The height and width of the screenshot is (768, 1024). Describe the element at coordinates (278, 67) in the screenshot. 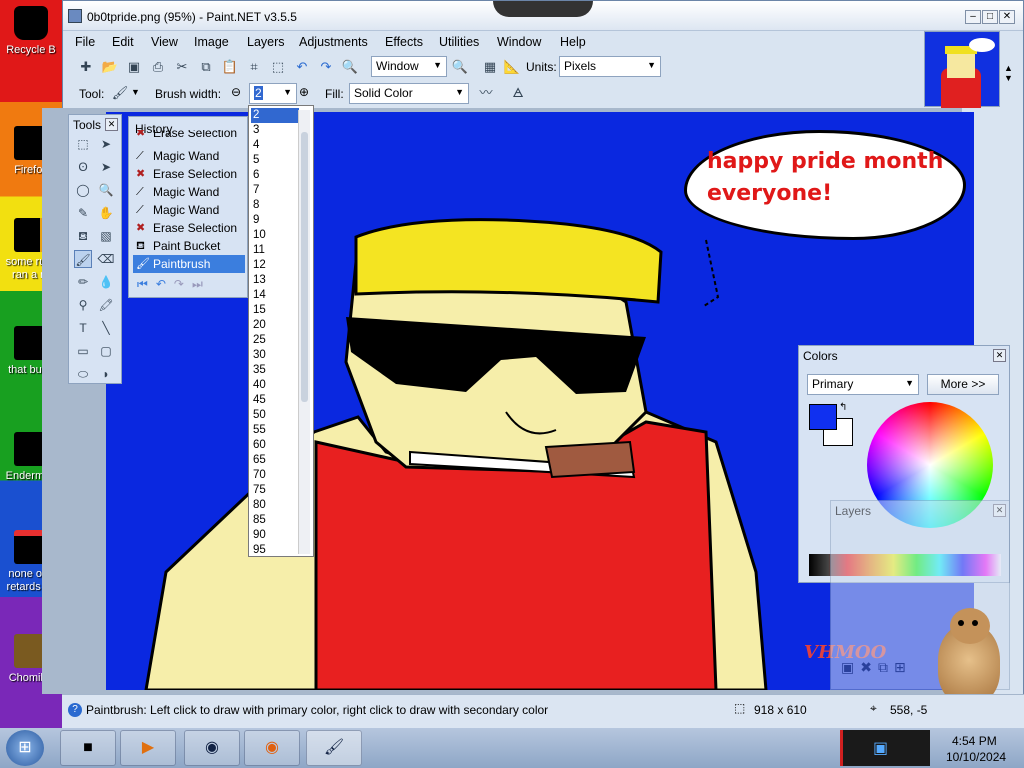

I see `deselect-icon: ⬚` at that location.